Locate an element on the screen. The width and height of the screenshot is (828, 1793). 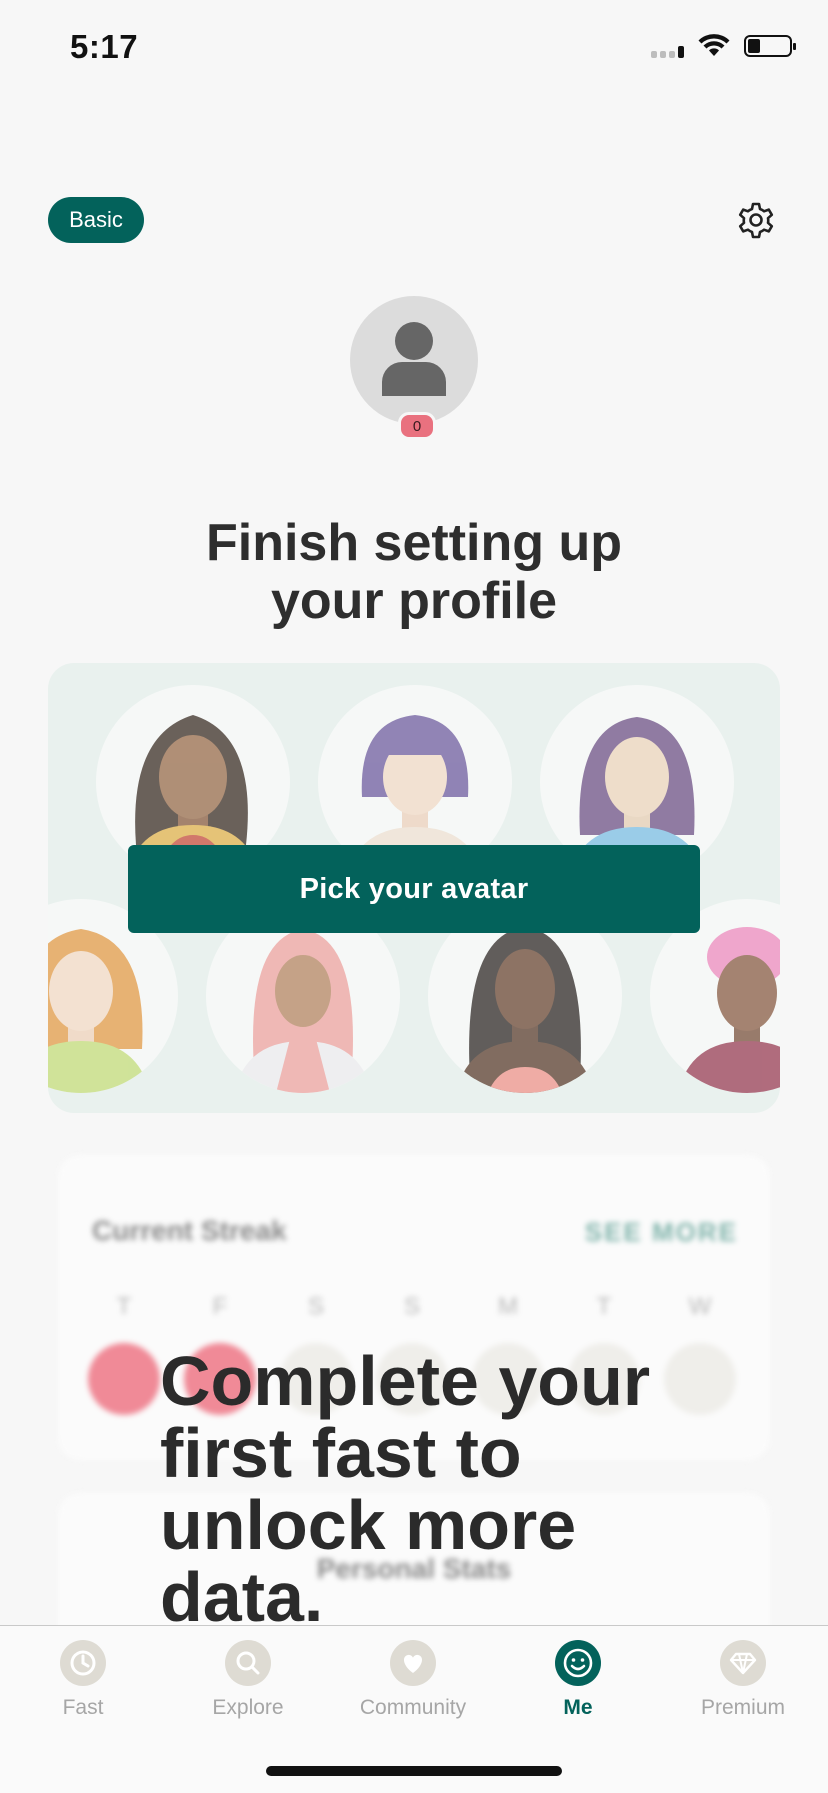
tab-me: Me is located at coordinates (578, 1680).